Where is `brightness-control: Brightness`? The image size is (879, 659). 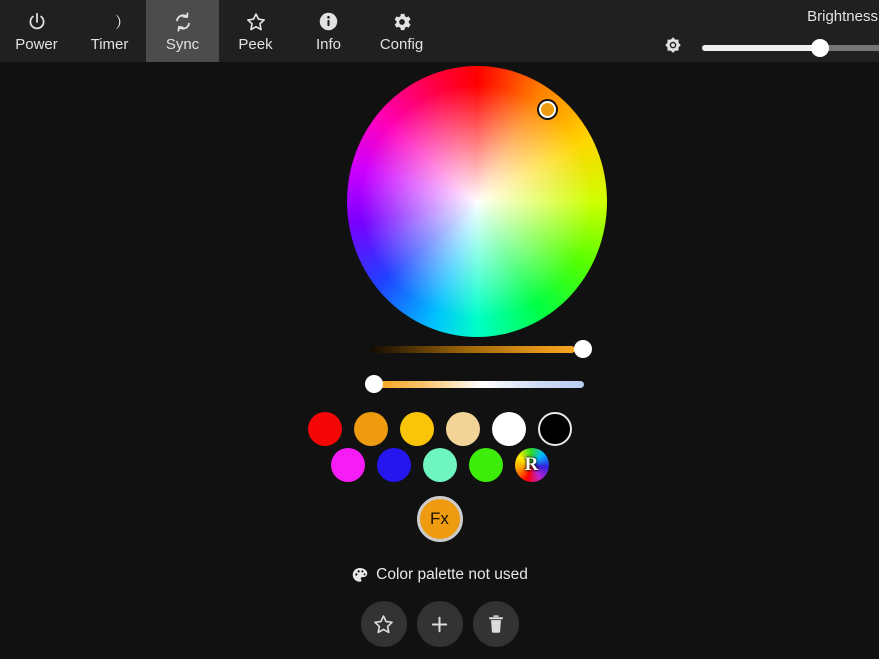
brightness-control: Brightness is located at coordinates (759, 31).